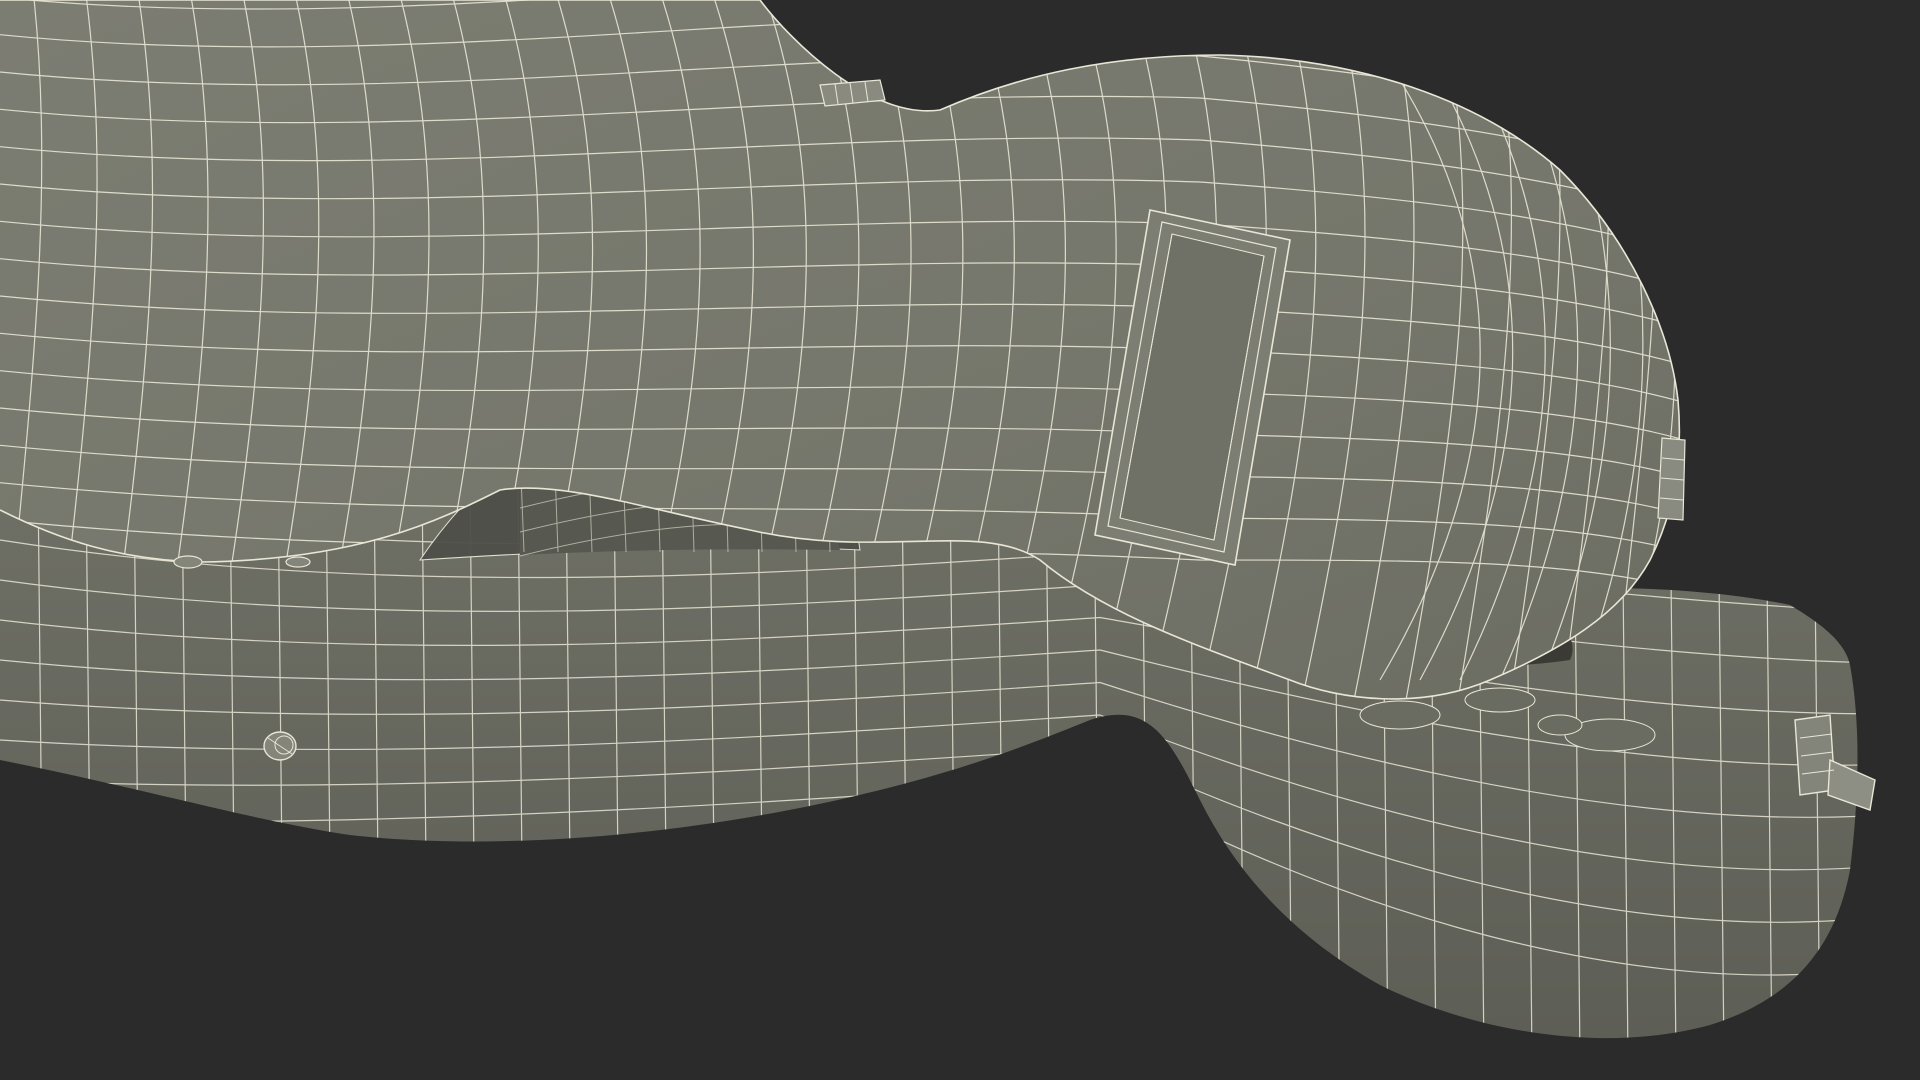  Describe the element at coordinates (1671, 479) in the screenshot. I see `latch-side` at that location.